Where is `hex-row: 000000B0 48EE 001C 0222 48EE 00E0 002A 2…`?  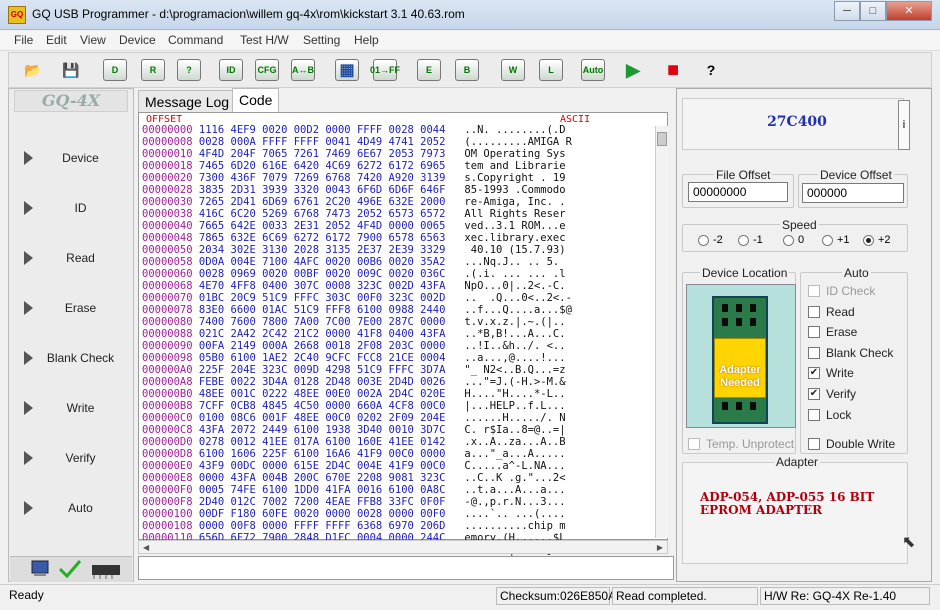
hex-row: 000000B0 48EE 001C 0222 48EE 00E0 002A 2… is located at coordinates (398, 394).